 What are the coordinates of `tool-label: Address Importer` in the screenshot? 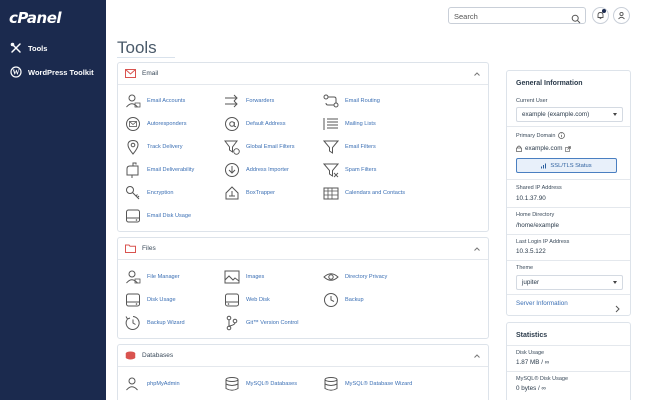 It's located at (267, 170).